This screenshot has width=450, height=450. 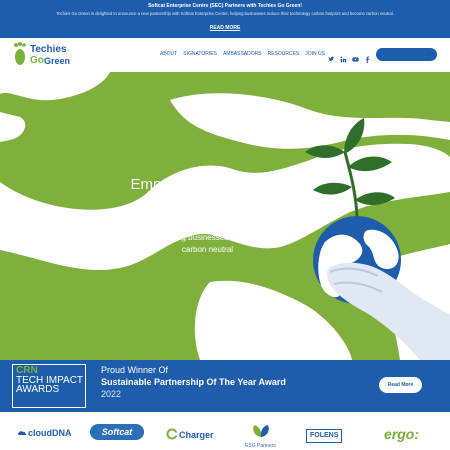 I want to click on hero-title-line-2: To Go Green, so click(x=190, y=205).